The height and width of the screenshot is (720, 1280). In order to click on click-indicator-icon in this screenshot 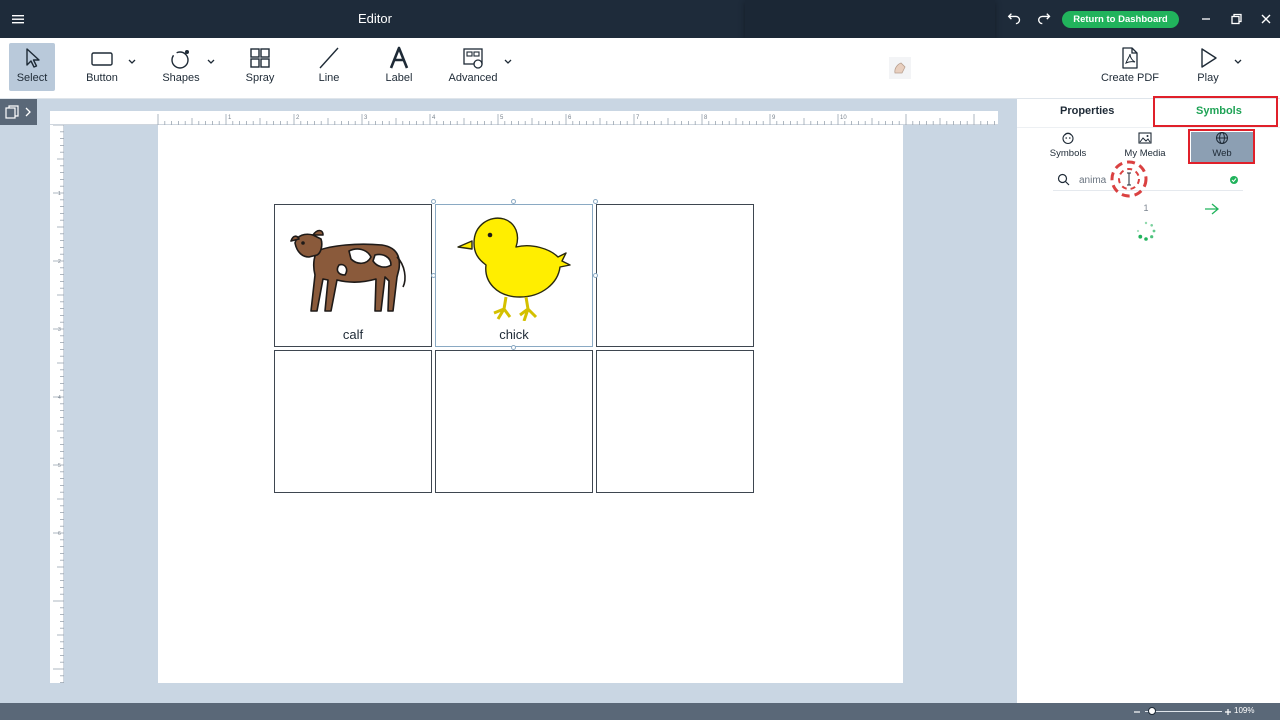, I will do `click(1129, 179)`.